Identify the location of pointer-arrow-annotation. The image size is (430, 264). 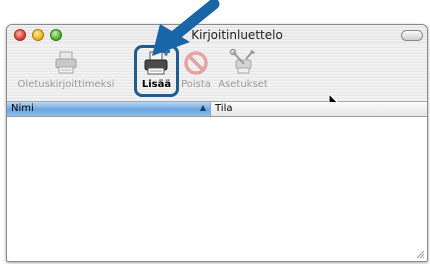
(186, 28).